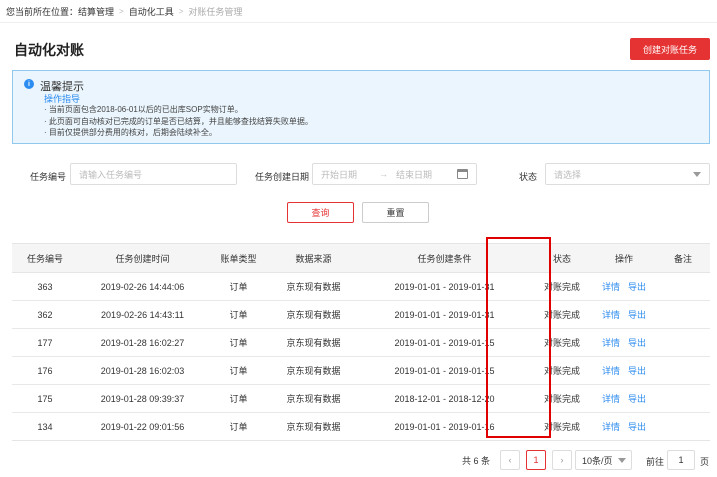  What do you see at coordinates (282, 177) in the screenshot?
I see `created-date-label: 任务创建日期` at bounding box center [282, 177].